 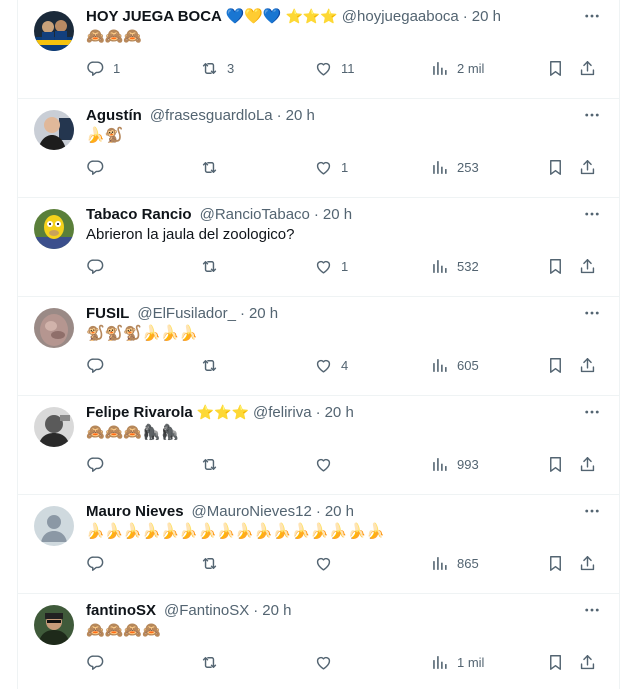 I want to click on author-name: Tabaco Rancio, so click(x=139, y=214).